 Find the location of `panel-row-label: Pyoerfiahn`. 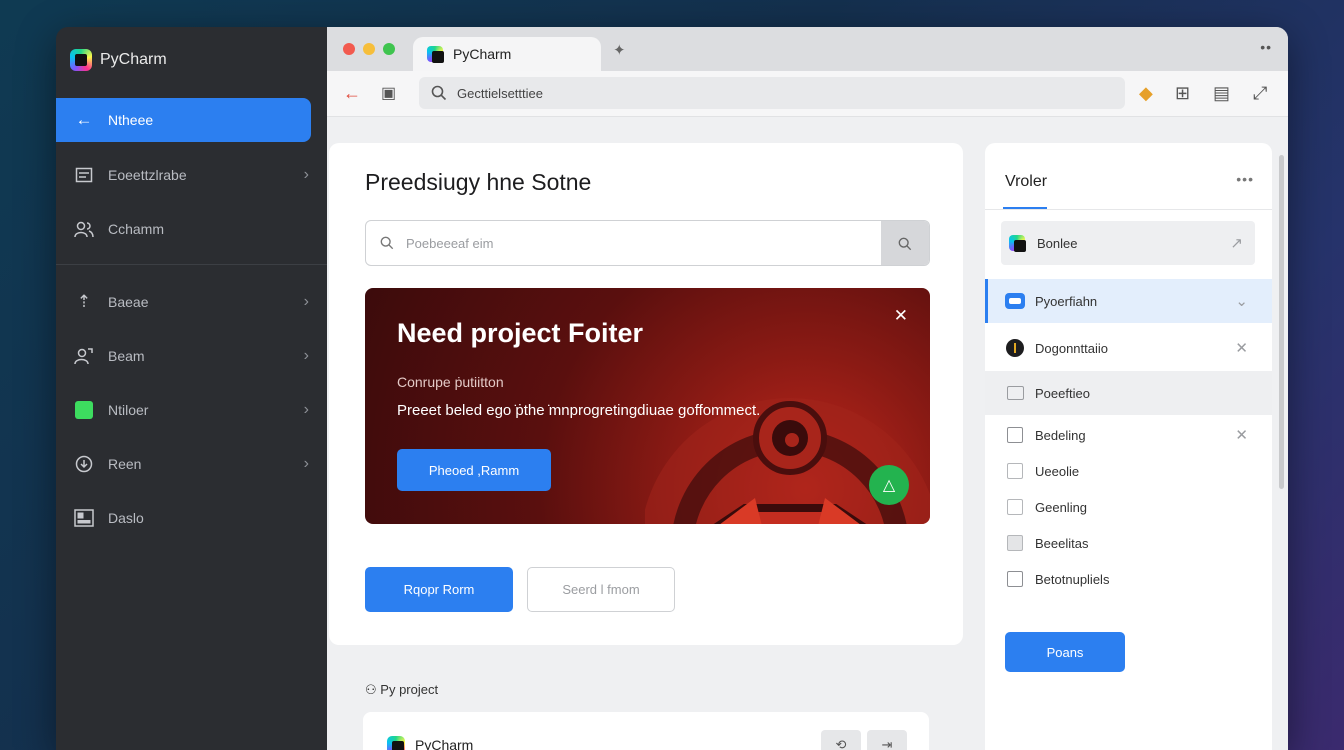

panel-row-label: Pyoerfiahn is located at coordinates (1066, 301).